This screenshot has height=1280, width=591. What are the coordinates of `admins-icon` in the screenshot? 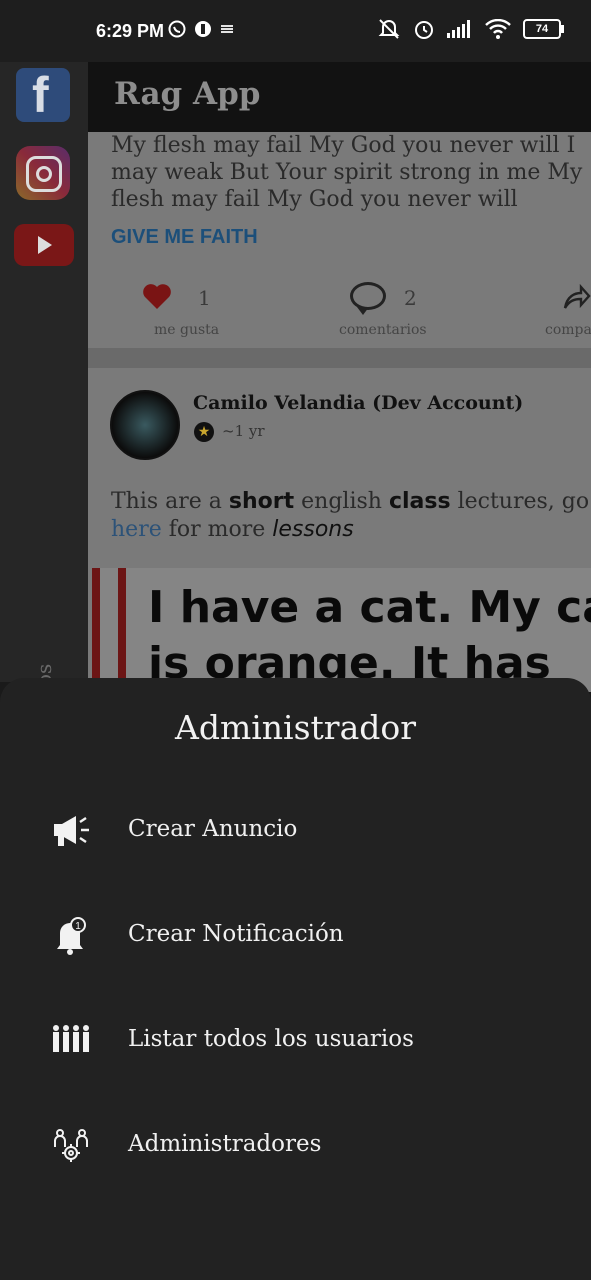 It's located at (71, 1145).